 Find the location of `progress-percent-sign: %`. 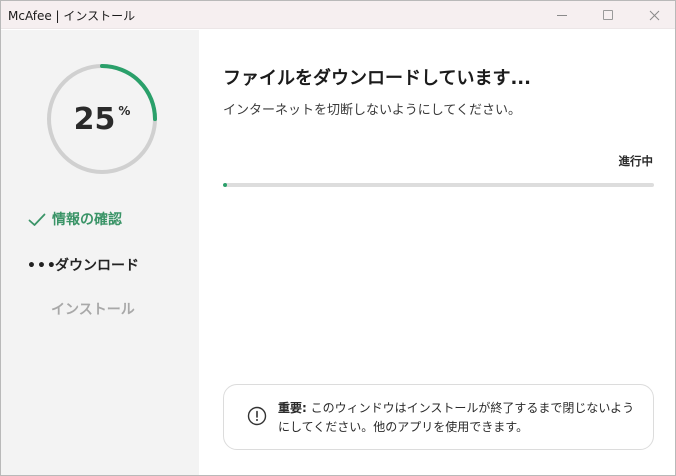

progress-percent-sign: % is located at coordinates (124, 111).